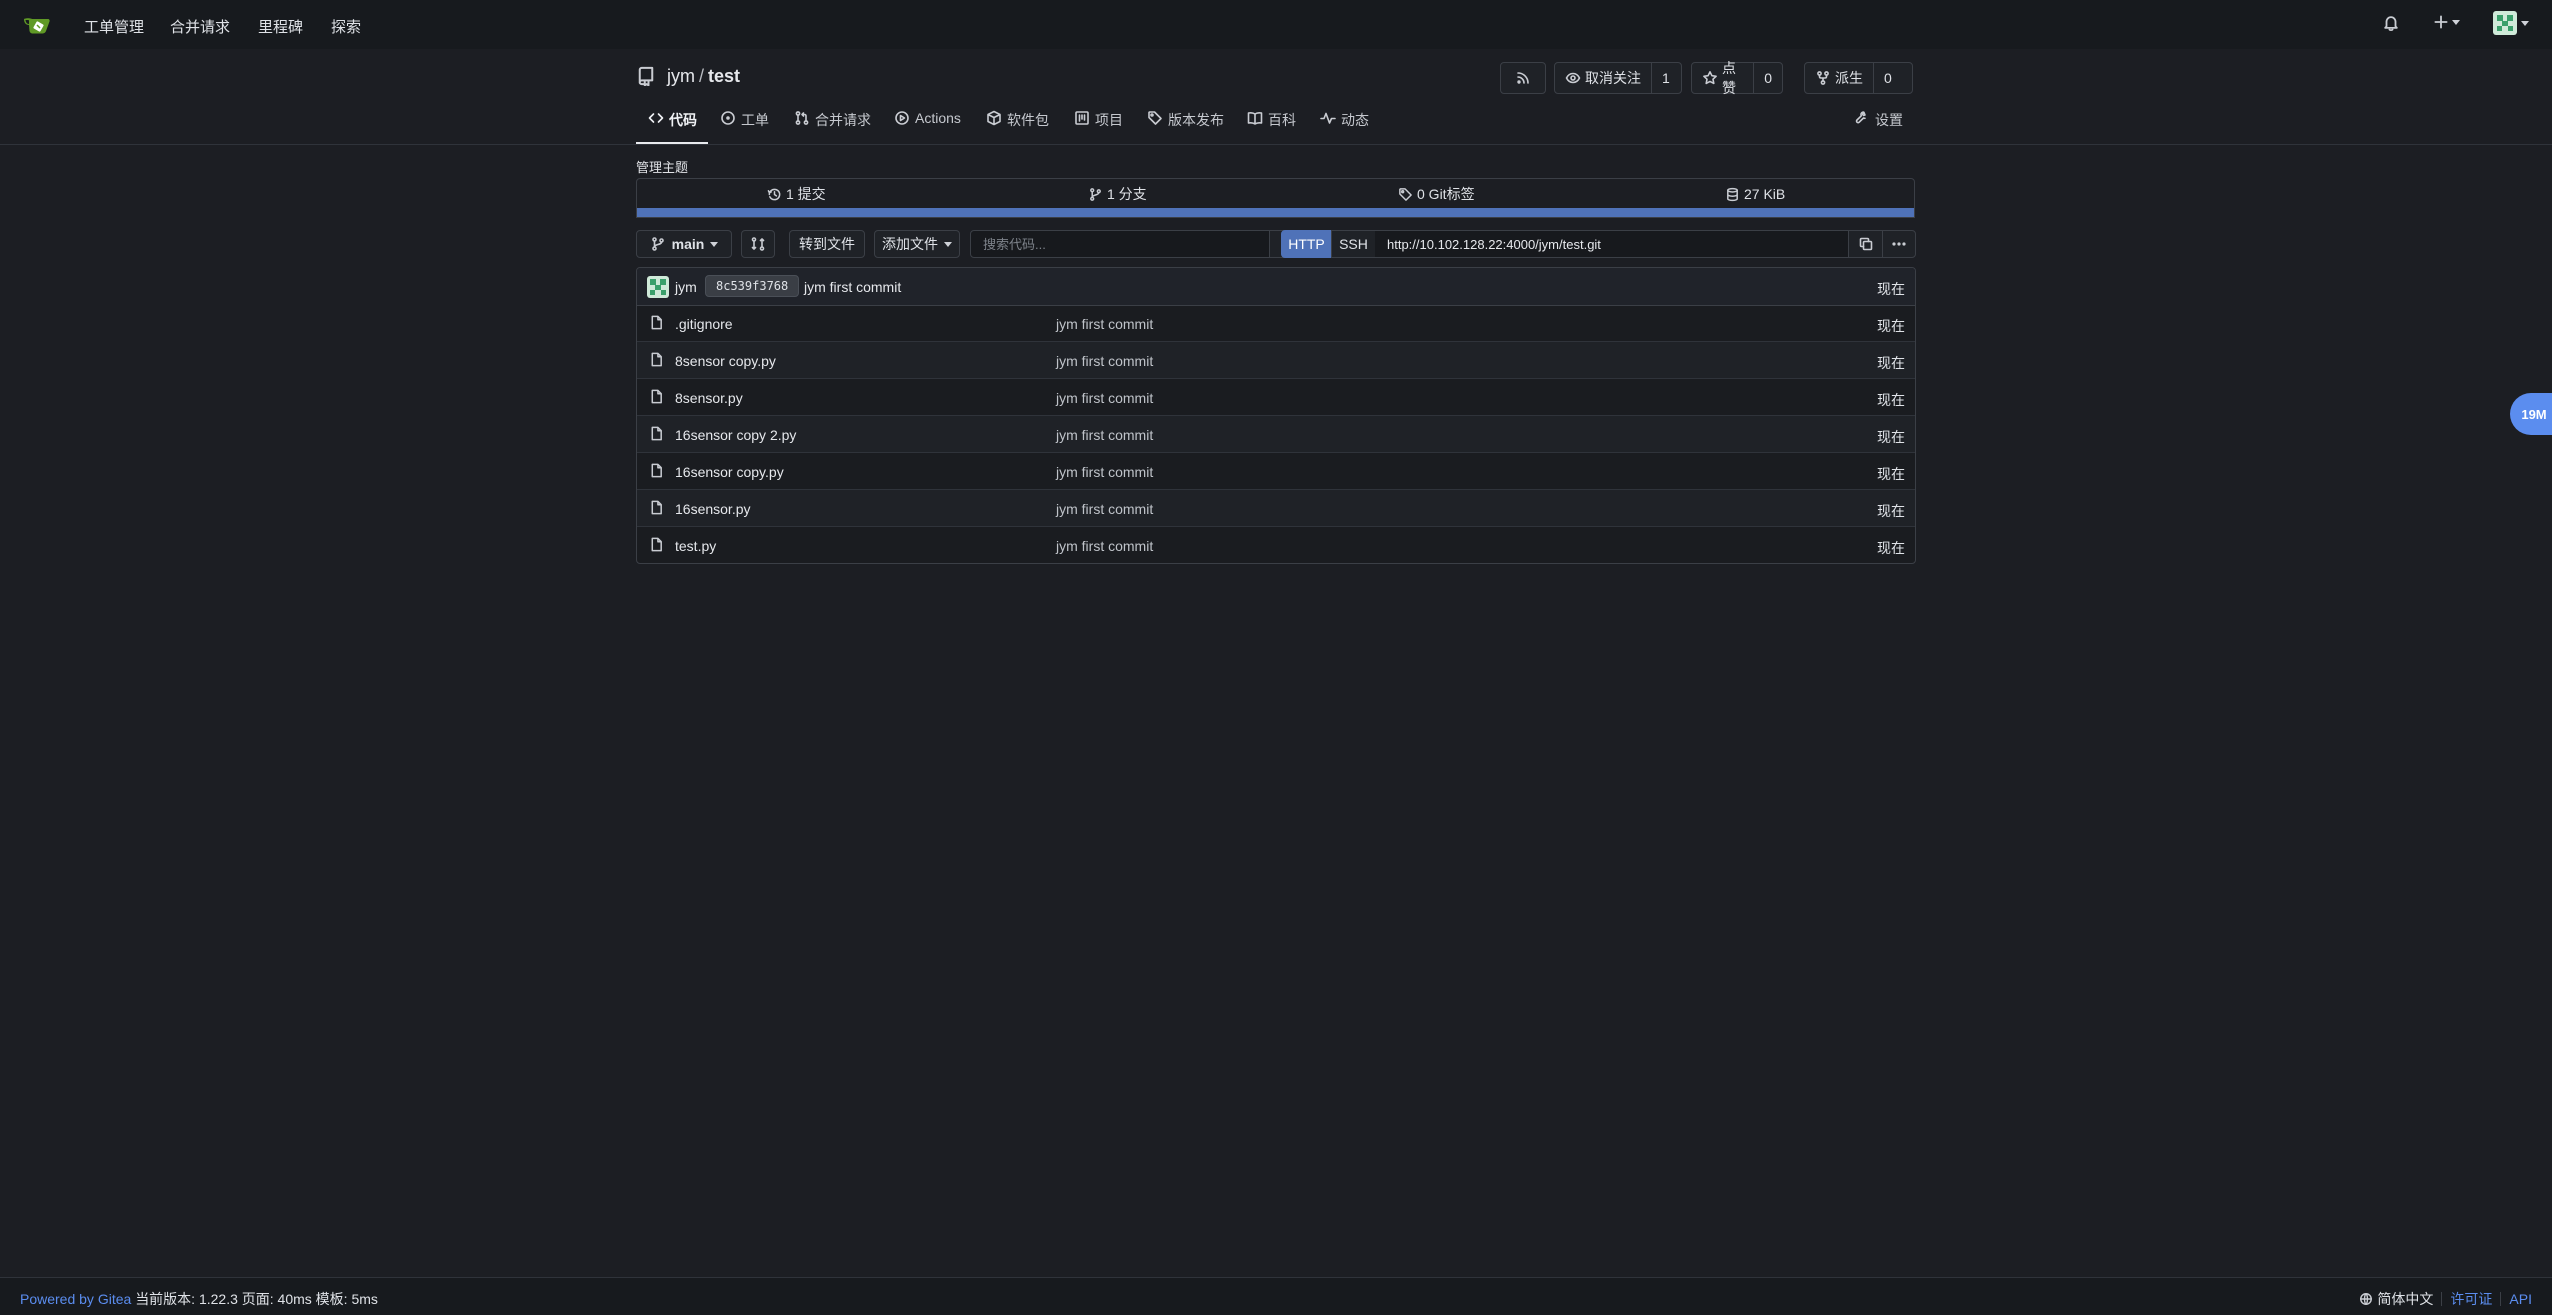 Image resolution: width=2552 pixels, height=1315 pixels. What do you see at coordinates (728, 118) in the screenshot?
I see `issue-icon` at bounding box center [728, 118].